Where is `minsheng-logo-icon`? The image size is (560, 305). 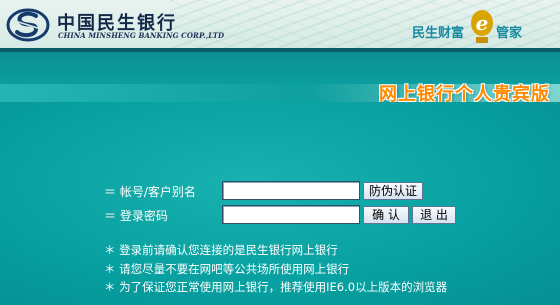 minsheng-logo-icon is located at coordinates (28, 25).